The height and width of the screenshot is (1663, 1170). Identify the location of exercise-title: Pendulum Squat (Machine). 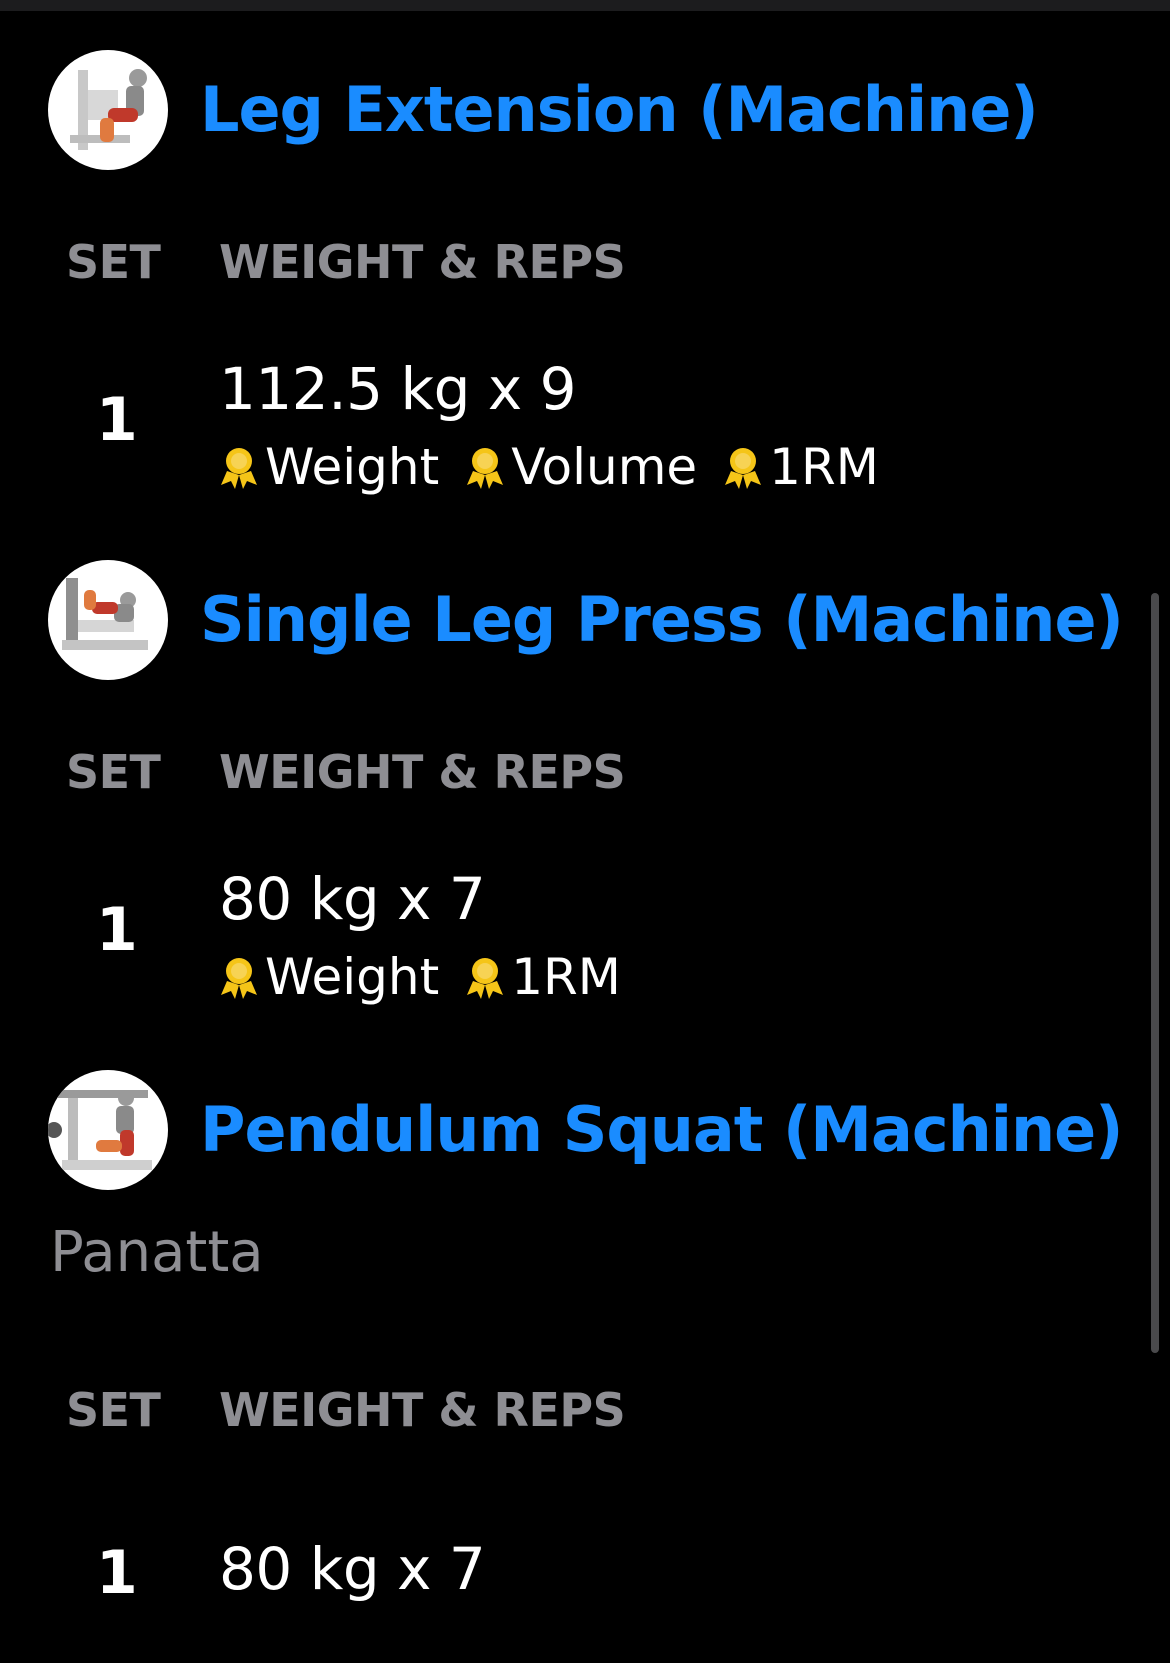
(661, 1130).